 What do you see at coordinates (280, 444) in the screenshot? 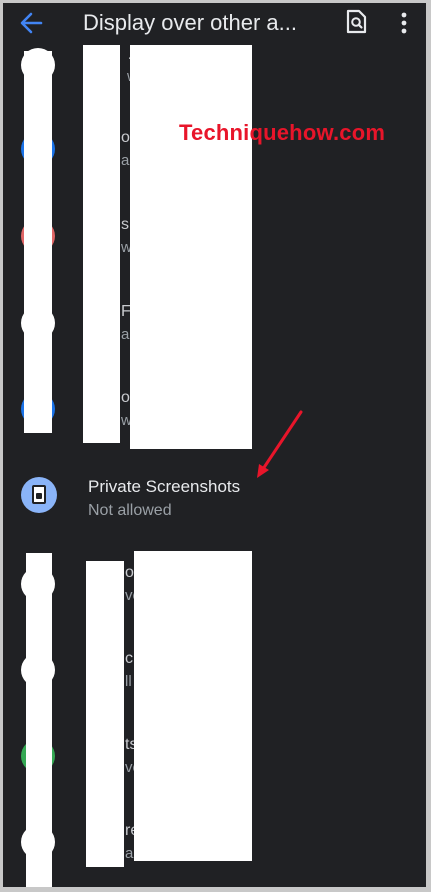
I see `annotation-arrow-icon` at bounding box center [280, 444].